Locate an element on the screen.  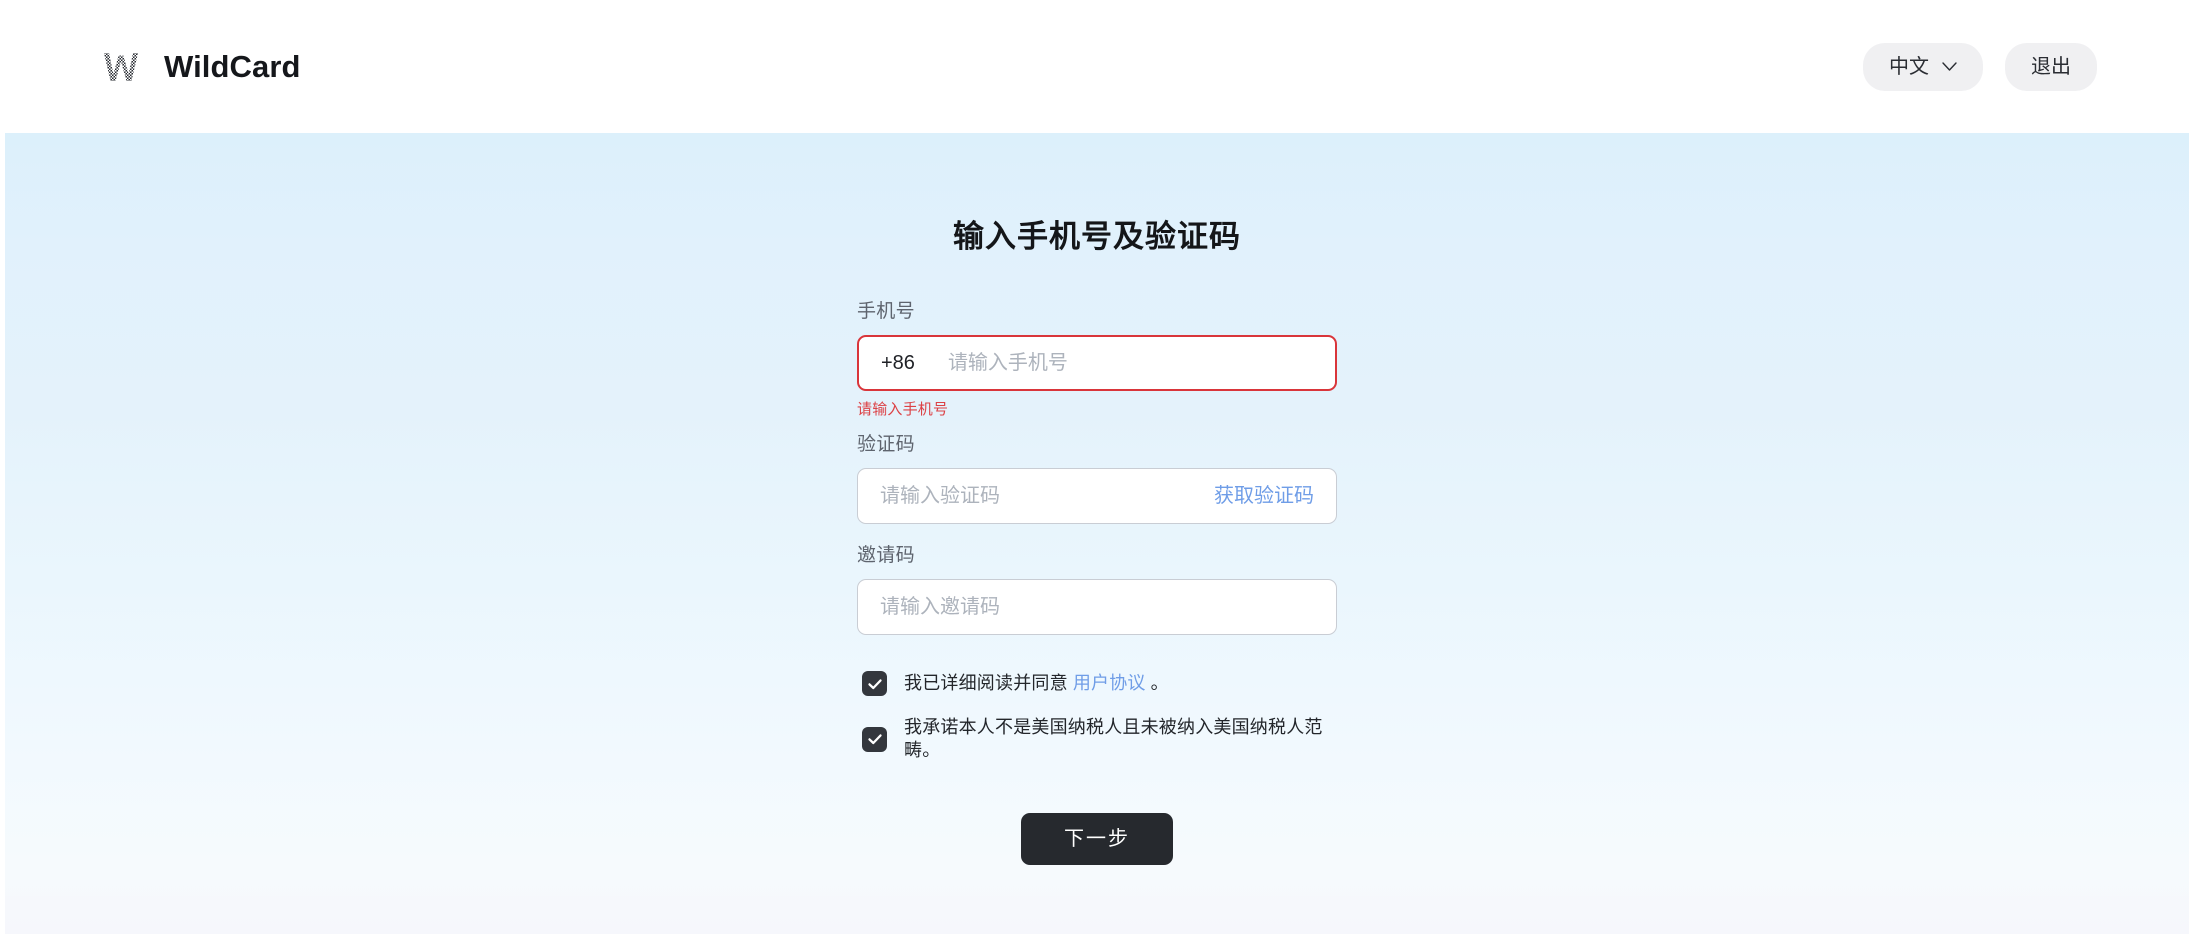
language-selector-label: 中文 is located at coordinates (1909, 66).